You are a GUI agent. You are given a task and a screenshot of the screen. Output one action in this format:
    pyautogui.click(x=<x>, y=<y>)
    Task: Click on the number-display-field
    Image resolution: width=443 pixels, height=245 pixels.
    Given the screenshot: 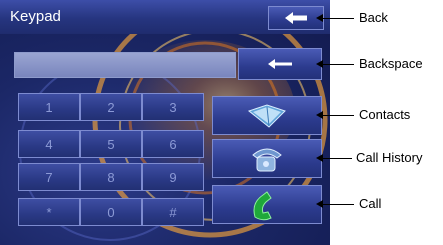 What is the action you would take?
    pyautogui.click(x=125, y=65)
    